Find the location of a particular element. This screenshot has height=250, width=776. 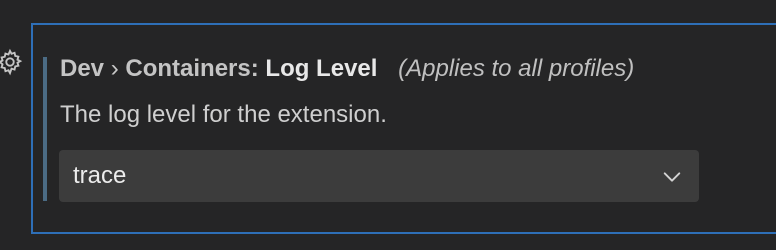

setting-category-prefix: Dev is located at coordinates (82, 68).